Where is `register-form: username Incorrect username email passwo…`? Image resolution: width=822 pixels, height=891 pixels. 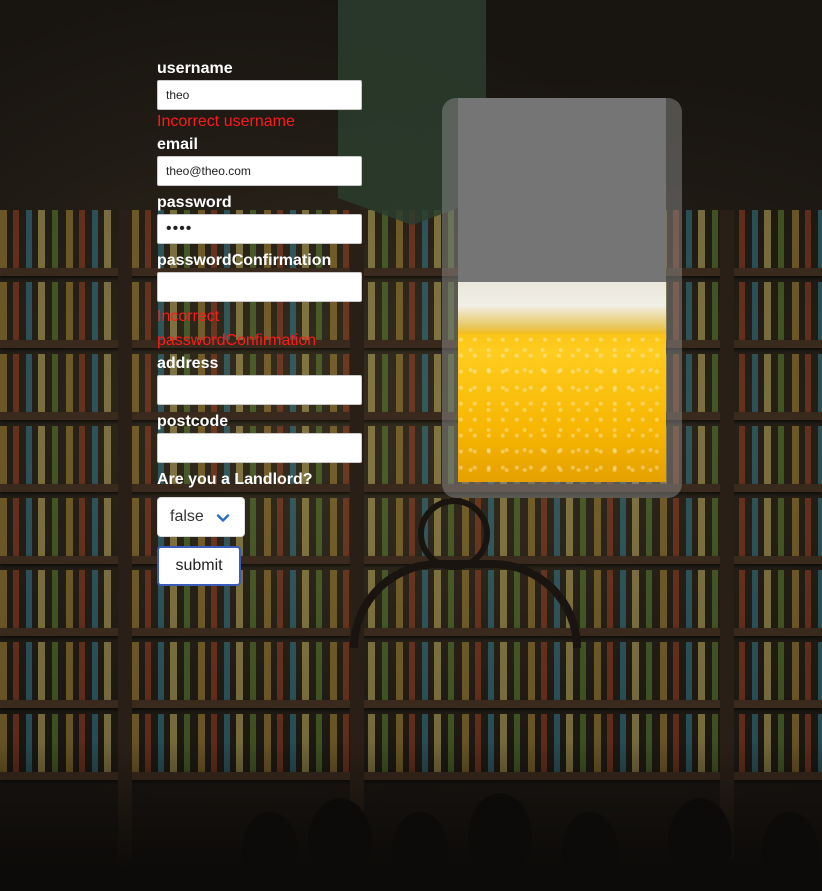 register-form: username Incorrect username email passwo… is located at coordinates (259, 322).